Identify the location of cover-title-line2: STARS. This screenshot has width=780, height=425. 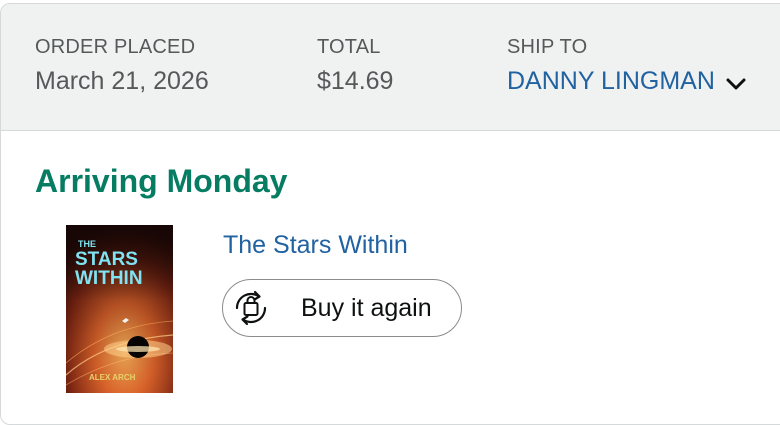
(106, 259).